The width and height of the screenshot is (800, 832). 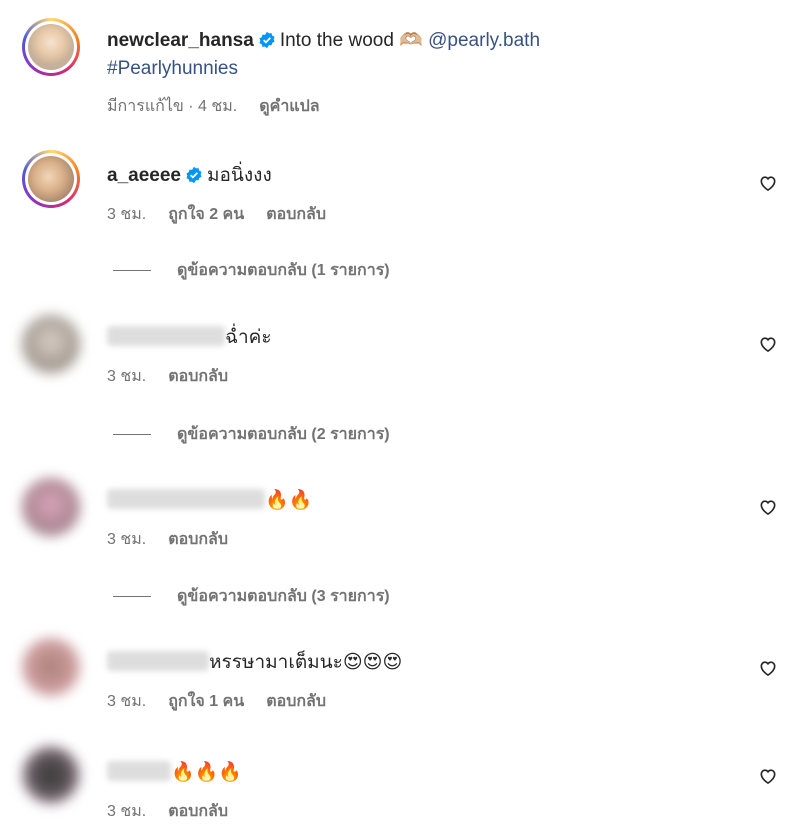 I want to click on caption-edited-time: มีการแก้ไข · 4 ชม., so click(x=172, y=106).